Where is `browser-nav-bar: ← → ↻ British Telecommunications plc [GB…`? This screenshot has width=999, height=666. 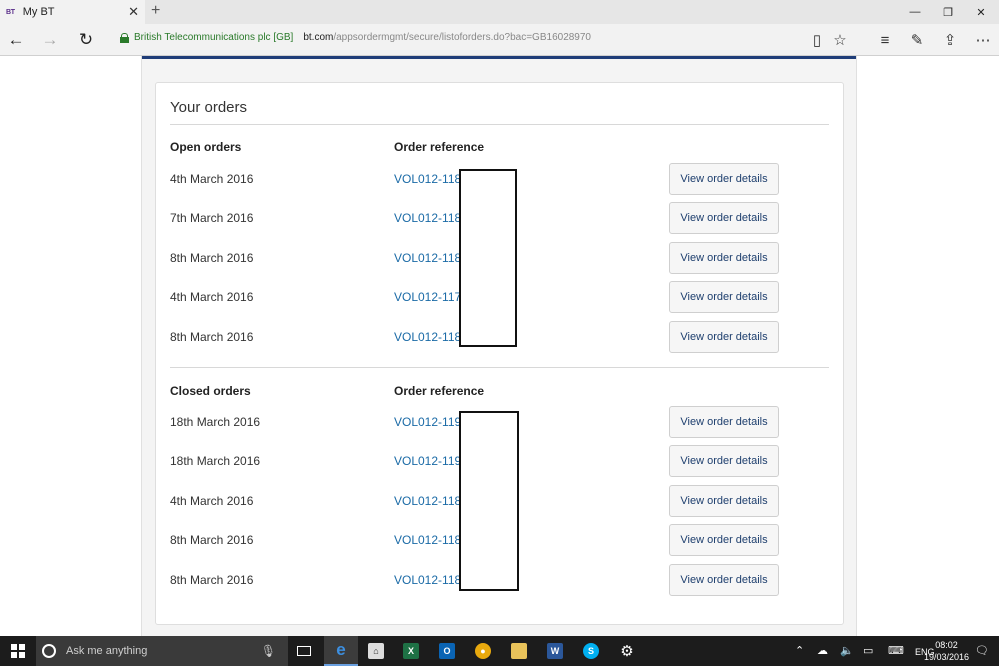 browser-nav-bar: ← → ↻ British Telecommunications plc [GB… is located at coordinates (499, 40).